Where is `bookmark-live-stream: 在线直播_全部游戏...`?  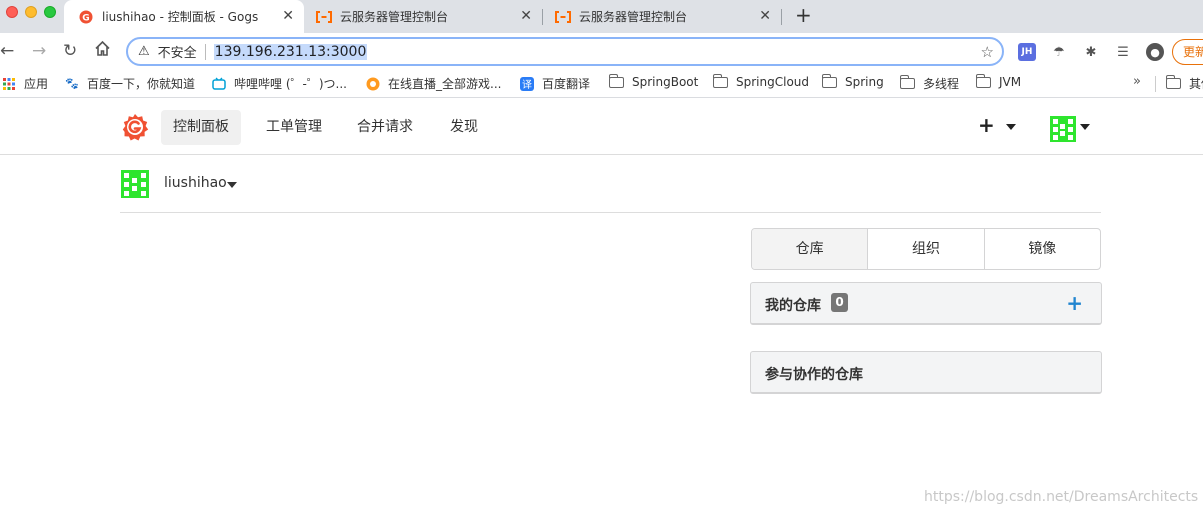 bookmark-live-stream: 在线直播_全部游戏... is located at coordinates (433, 83).